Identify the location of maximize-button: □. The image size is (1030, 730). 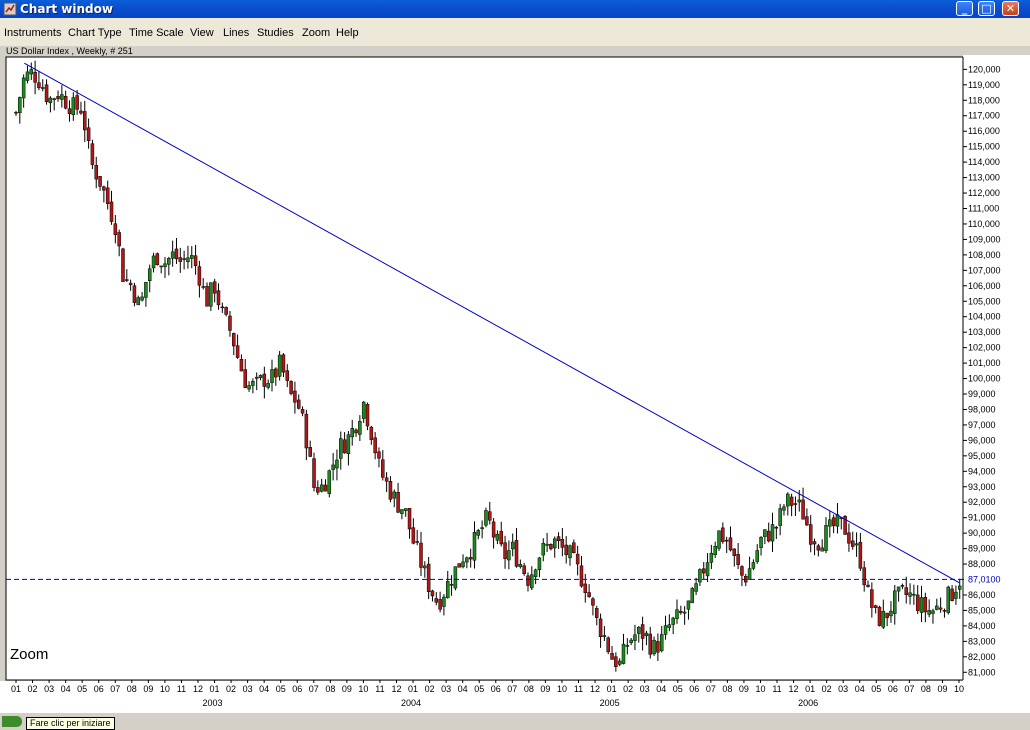
(986, 8).